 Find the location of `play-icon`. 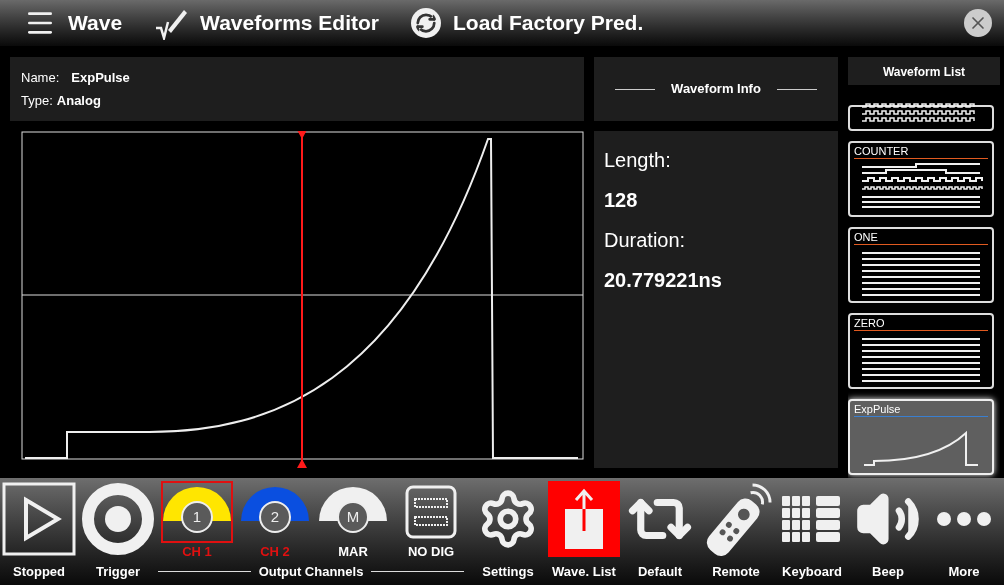

play-icon is located at coordinates (39, 519).